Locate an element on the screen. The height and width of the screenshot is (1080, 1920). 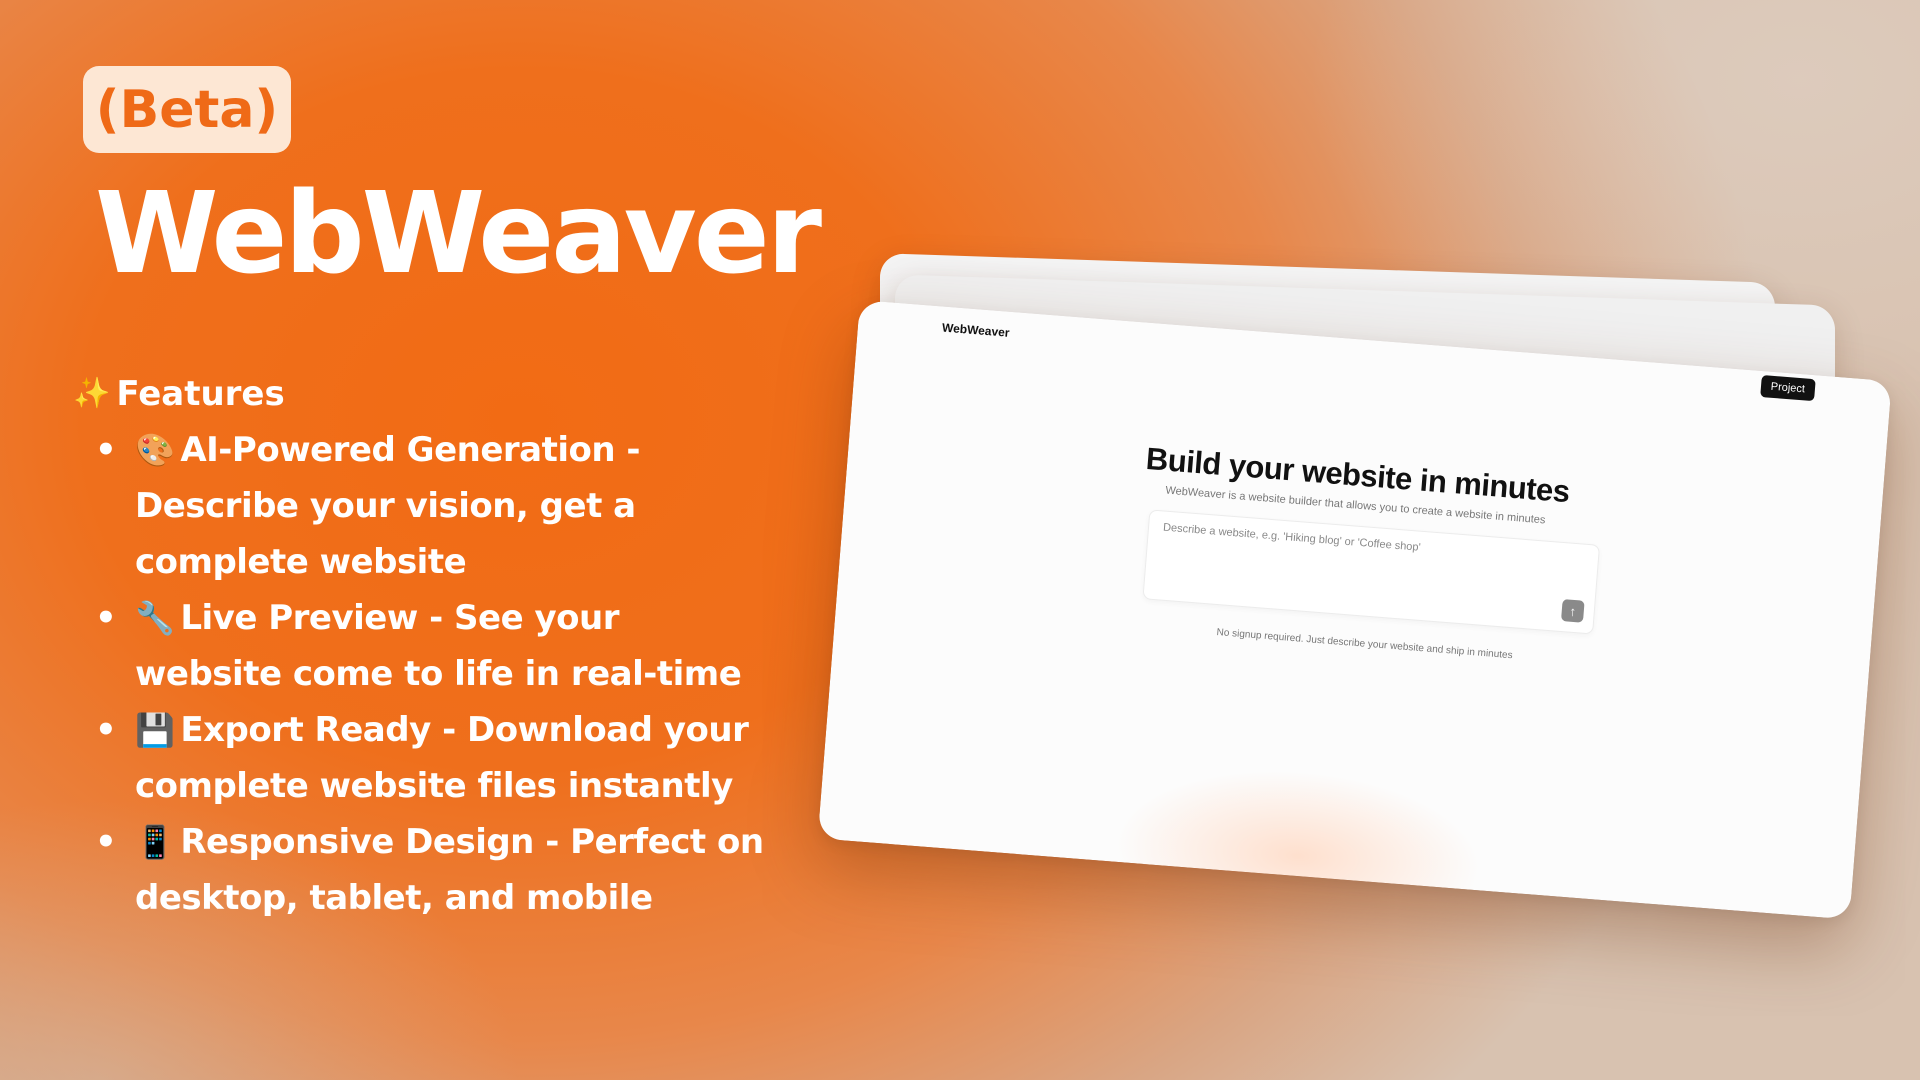
sparkles-icon: ✨ is located at coordinates (92, 393).